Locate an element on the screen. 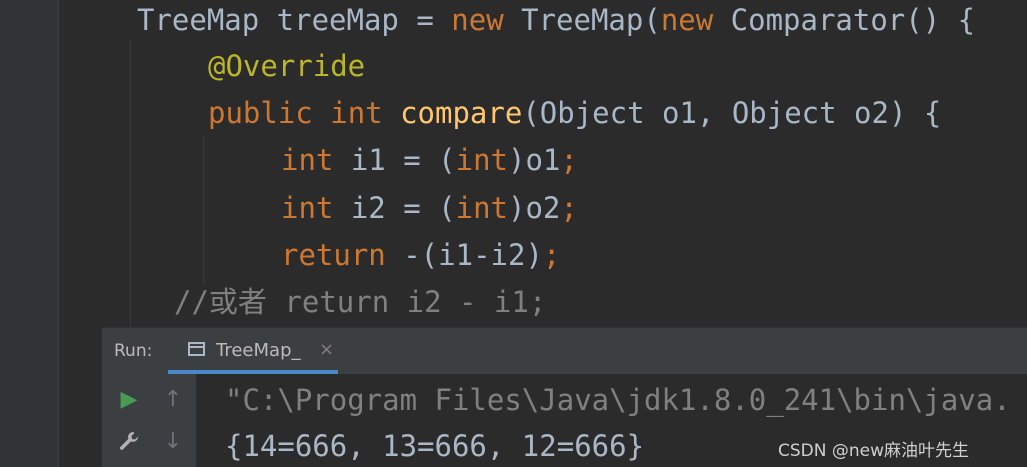  type-name: TreeMap is located at coordinates (198, 20).